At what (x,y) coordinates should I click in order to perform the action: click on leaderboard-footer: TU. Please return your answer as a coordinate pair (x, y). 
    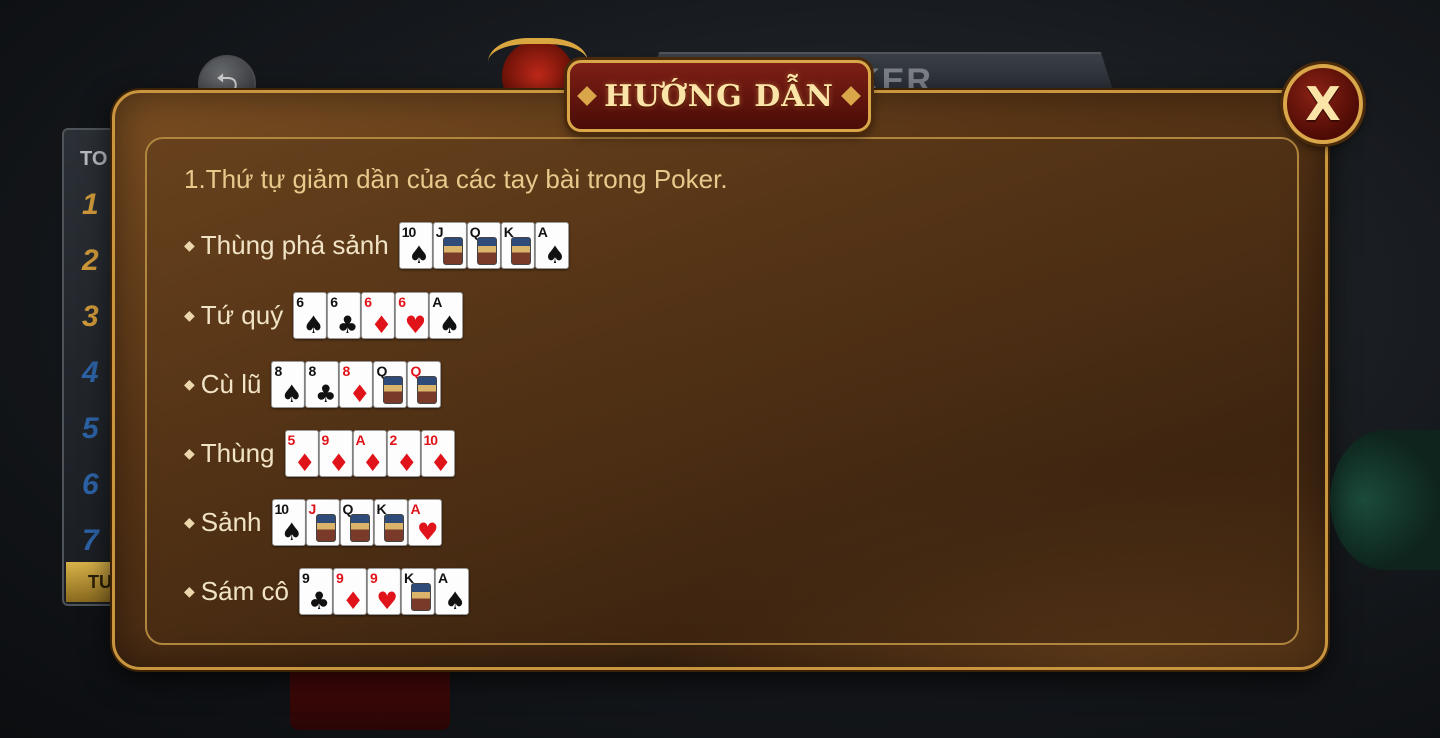
    Looking at the image, I should click on (92, 582).